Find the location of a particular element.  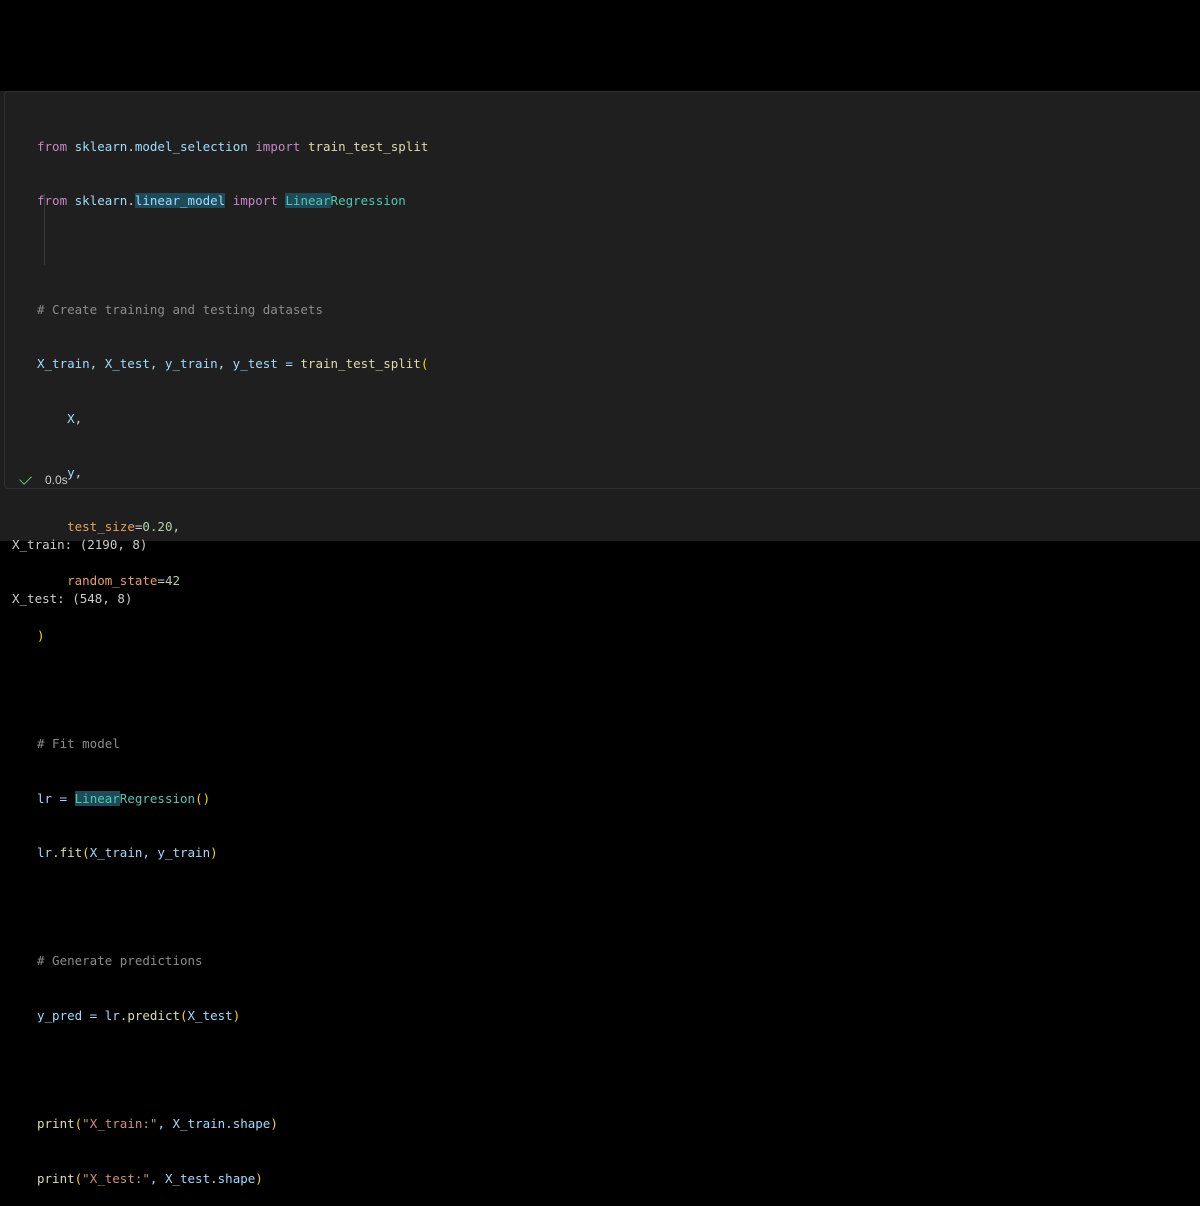

cell-execution-status: 0.0s is located at coordinates (43, 480).